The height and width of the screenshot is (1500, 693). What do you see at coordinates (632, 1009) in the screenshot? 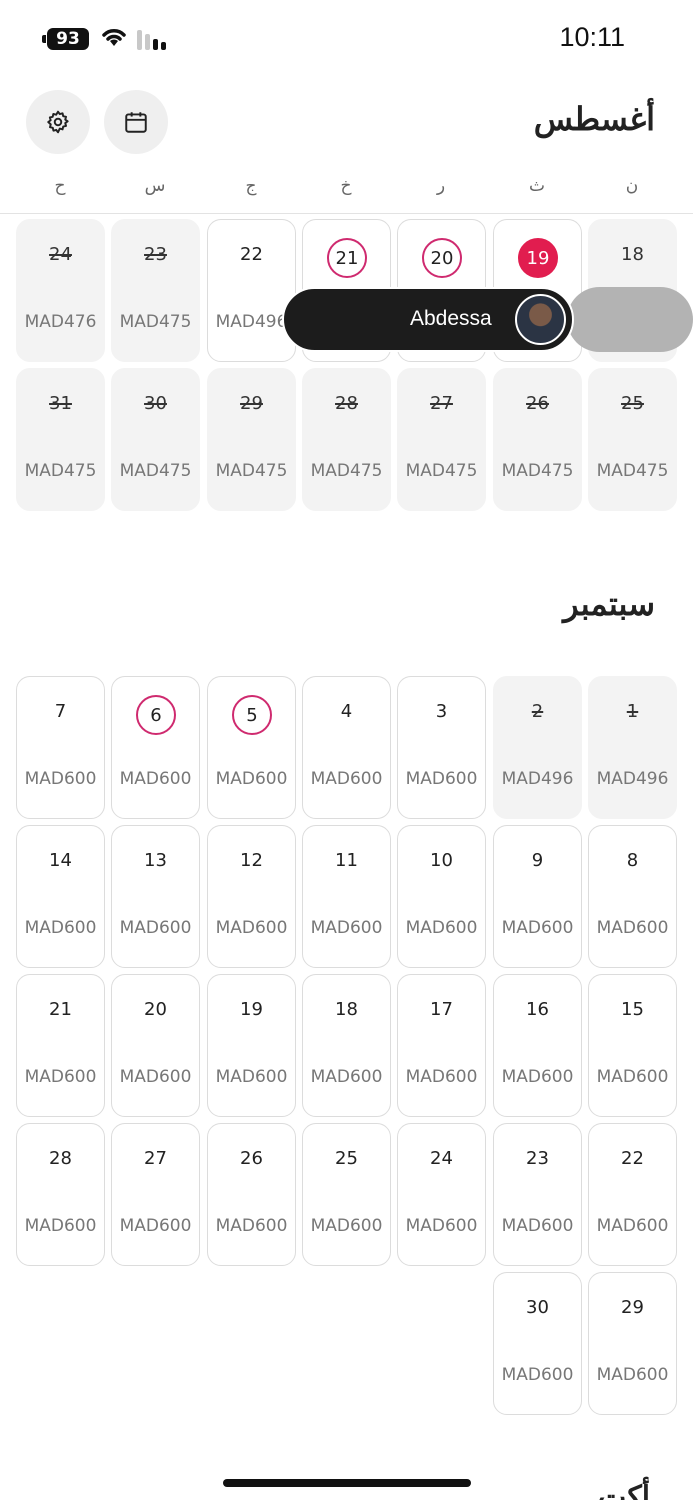
I see `day-number: 15` at bounding box center [632, 1009].